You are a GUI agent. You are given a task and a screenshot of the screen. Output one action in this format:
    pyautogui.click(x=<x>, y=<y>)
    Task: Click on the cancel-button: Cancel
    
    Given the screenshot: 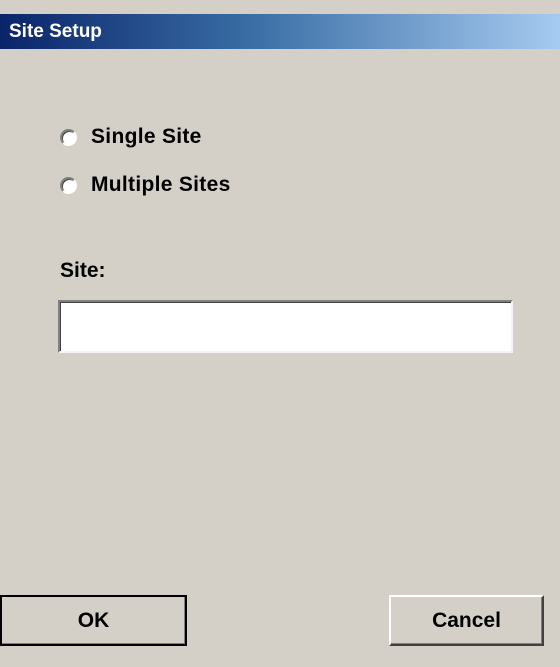 What is the action you would take?
    pyautogui.click(x=466, y=620)
    